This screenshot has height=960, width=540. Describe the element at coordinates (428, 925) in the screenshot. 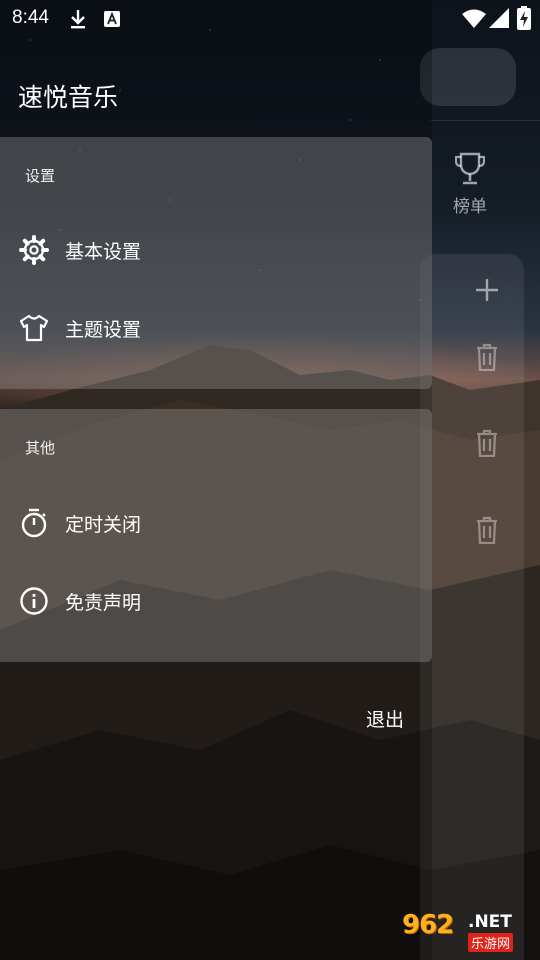

I see `watermark-number: 962` at that location.